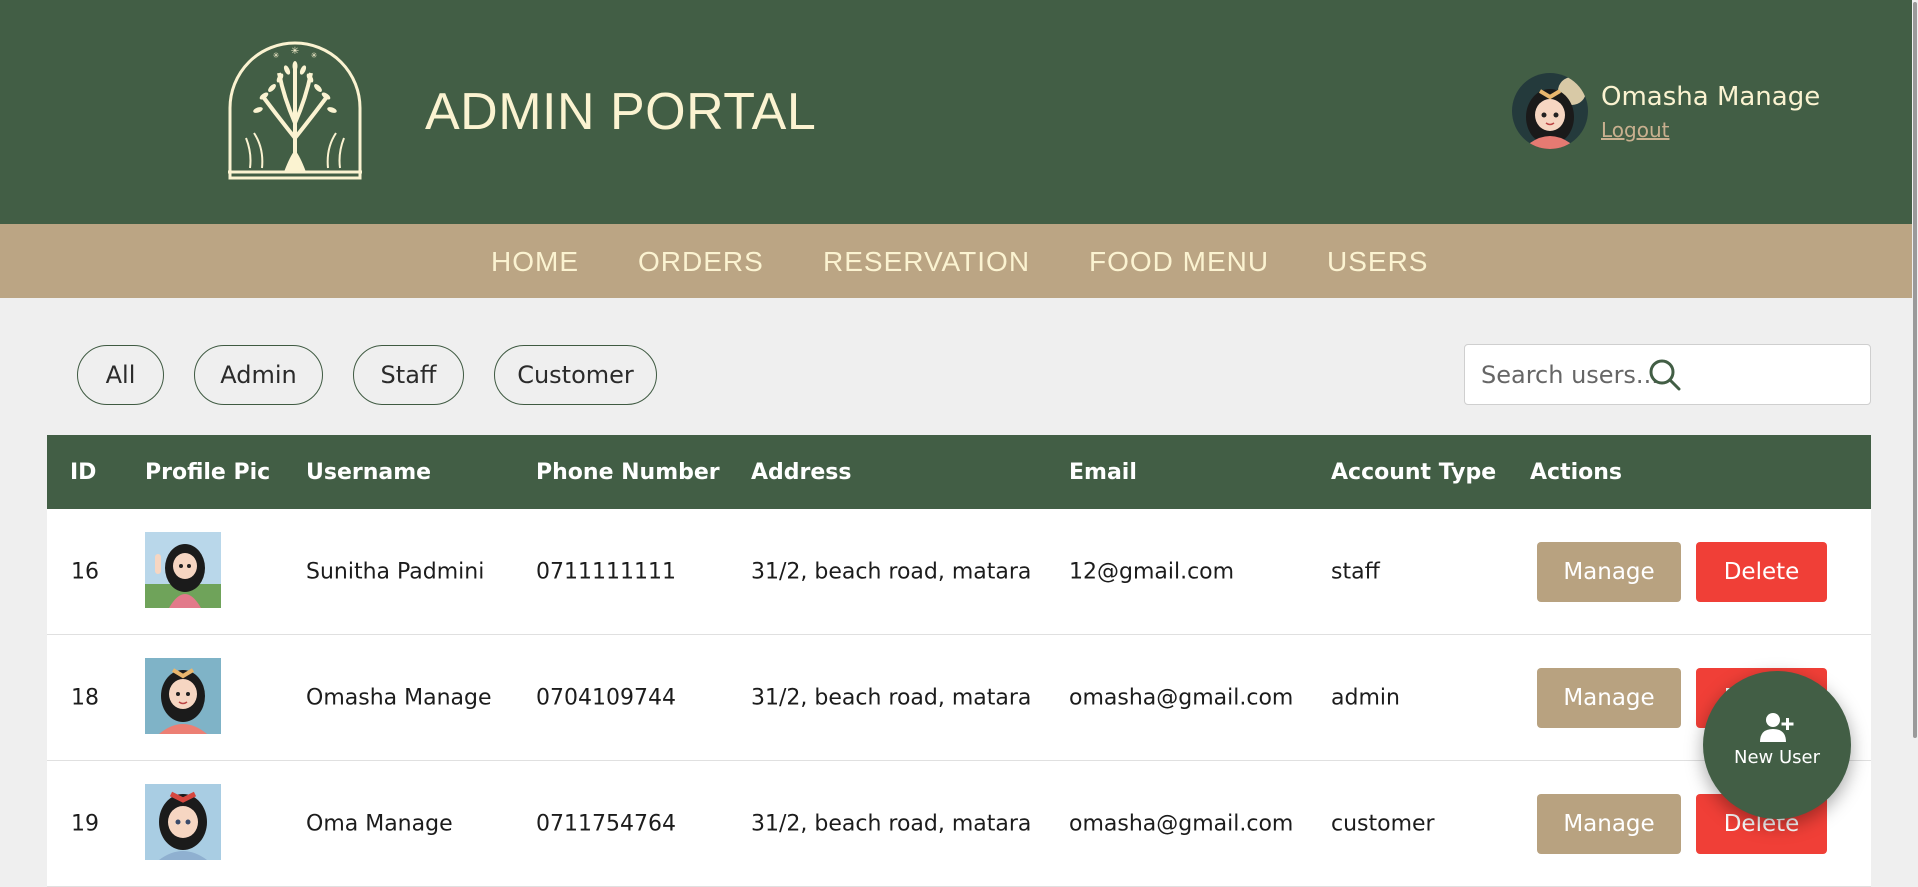 This screenshot has height=887, width=1918. Describe the element at coordinates (83, 472) in the screenshot. I see `column-header-id: ID` at that location.